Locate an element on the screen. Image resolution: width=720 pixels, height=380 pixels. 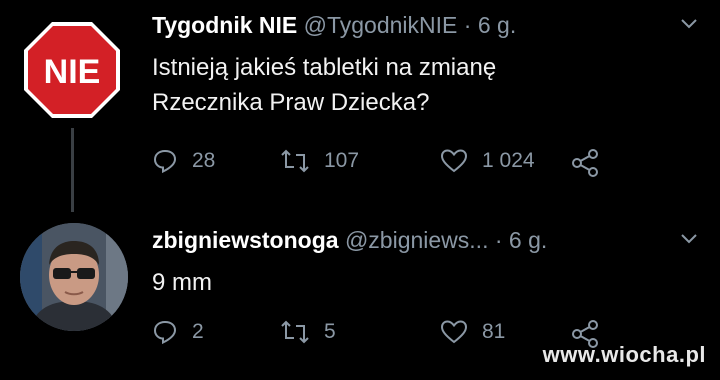
tweet-text: 9 mm is located at coordinates (182, 282).